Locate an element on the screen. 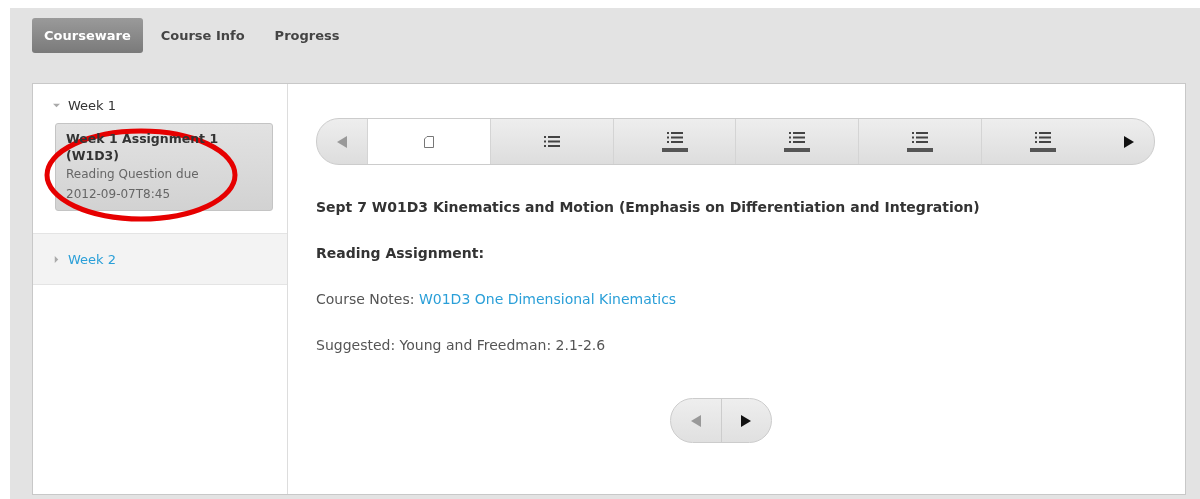  section-subtitle: Reading Question due is located at coordinates (133, 174).